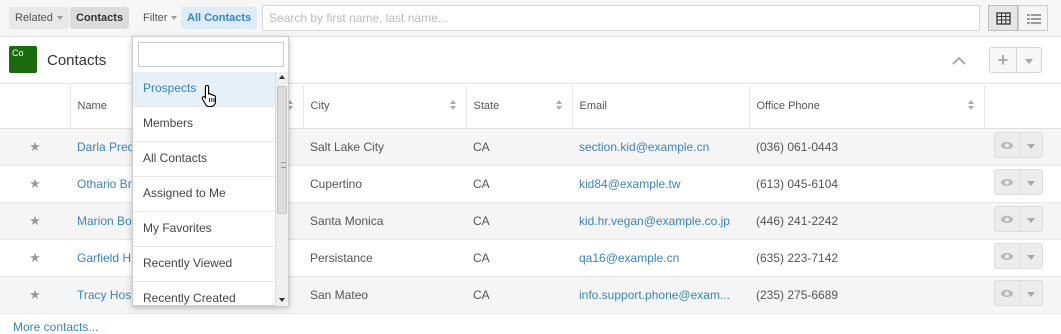 Image resolution: width=1061 pixels, height=334 pixels. Describe the element at coordinates (654, 221) in the screenshot. I see `email-link: kid.hr.vegan@example.co.jp` at that location.